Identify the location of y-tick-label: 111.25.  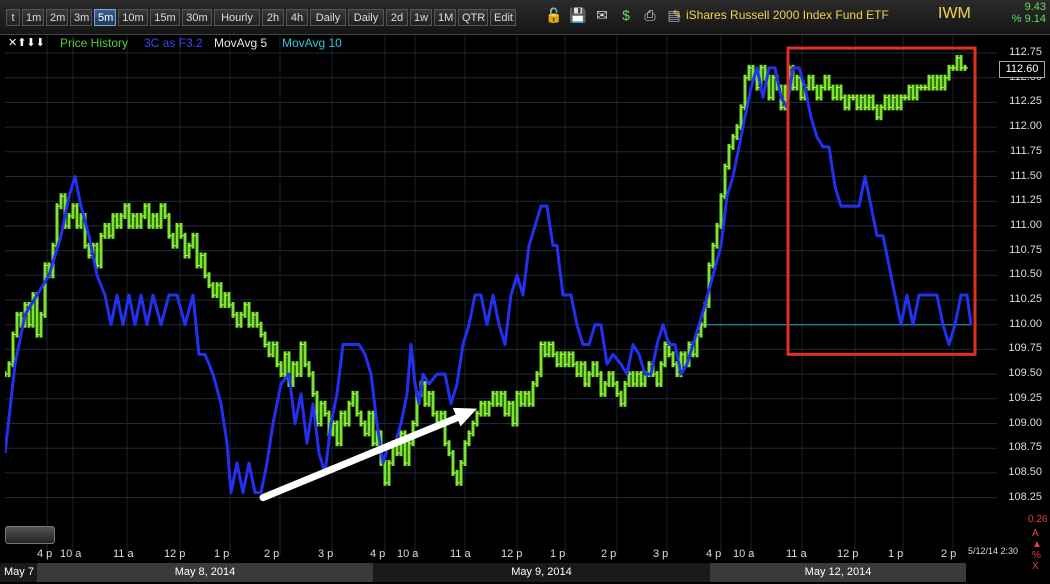
(1025, 200).